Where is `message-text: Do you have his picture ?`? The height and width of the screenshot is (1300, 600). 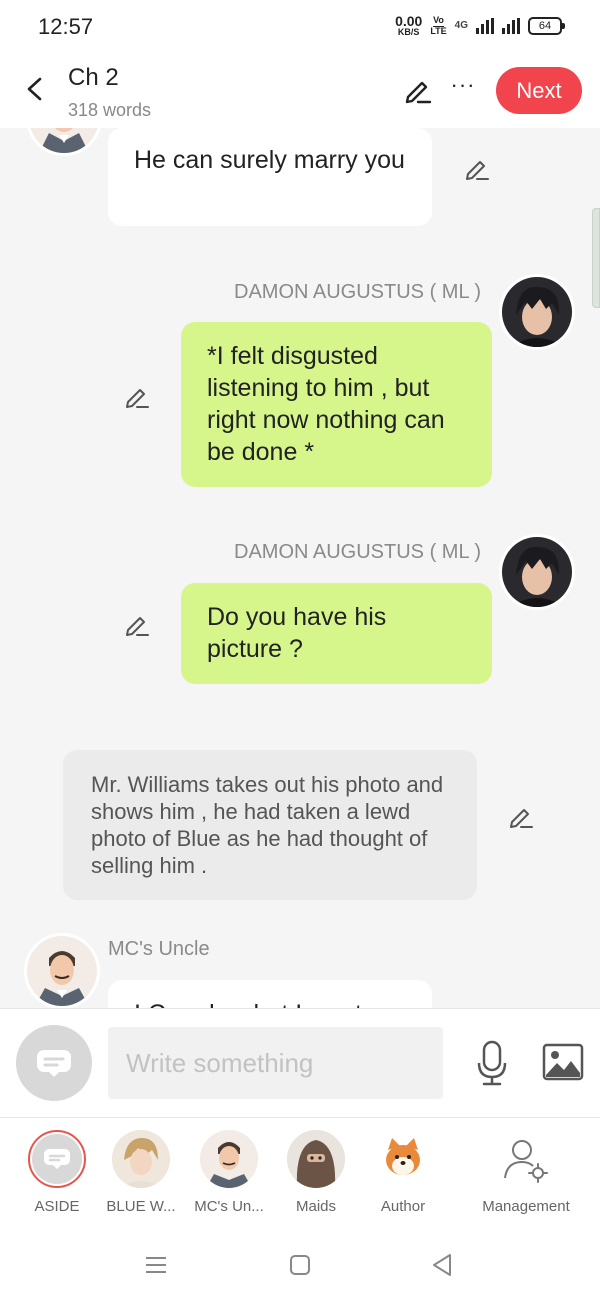 message-text: Do you have his picture ? is located at coordinates (297, 633).